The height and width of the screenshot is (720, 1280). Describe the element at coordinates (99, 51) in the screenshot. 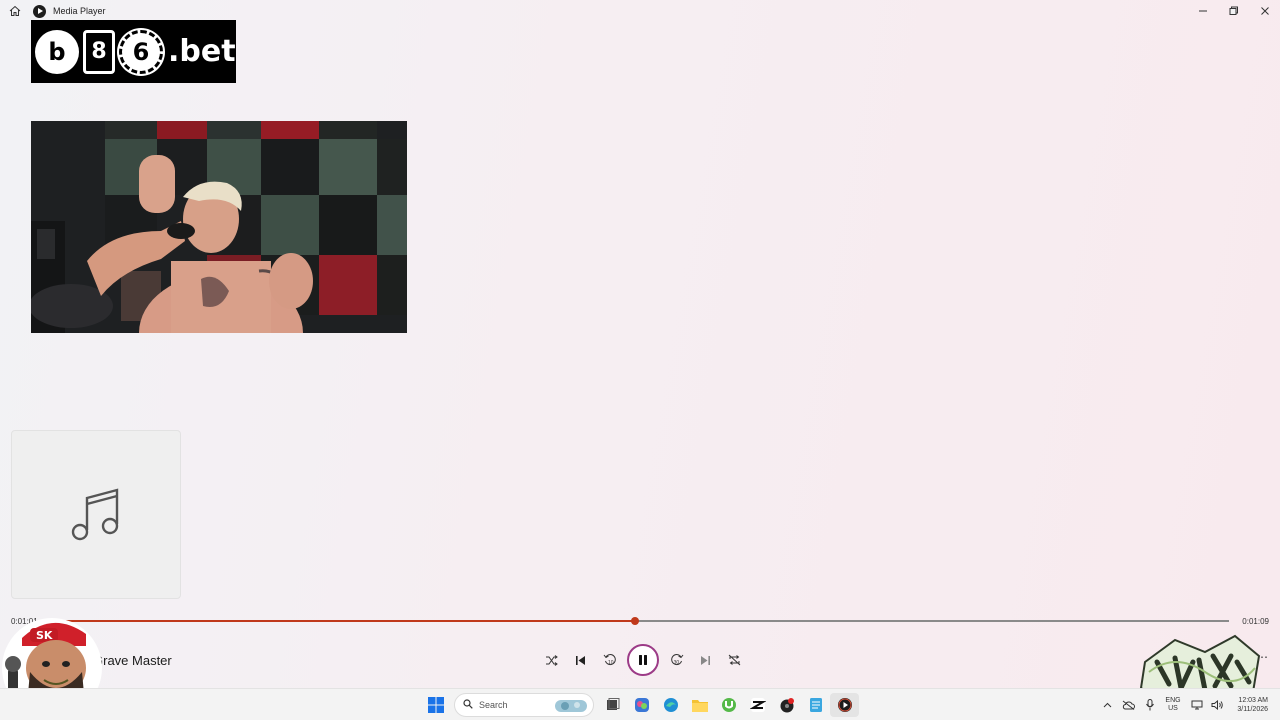

I see `logo-card-8: 8` at that location.